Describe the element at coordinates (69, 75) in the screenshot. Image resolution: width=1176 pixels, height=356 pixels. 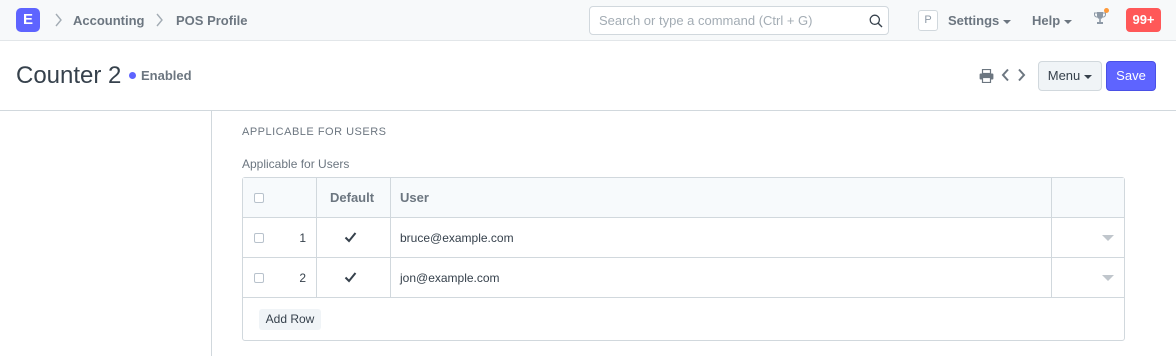
I see `page-title: Counter 2` at that location.